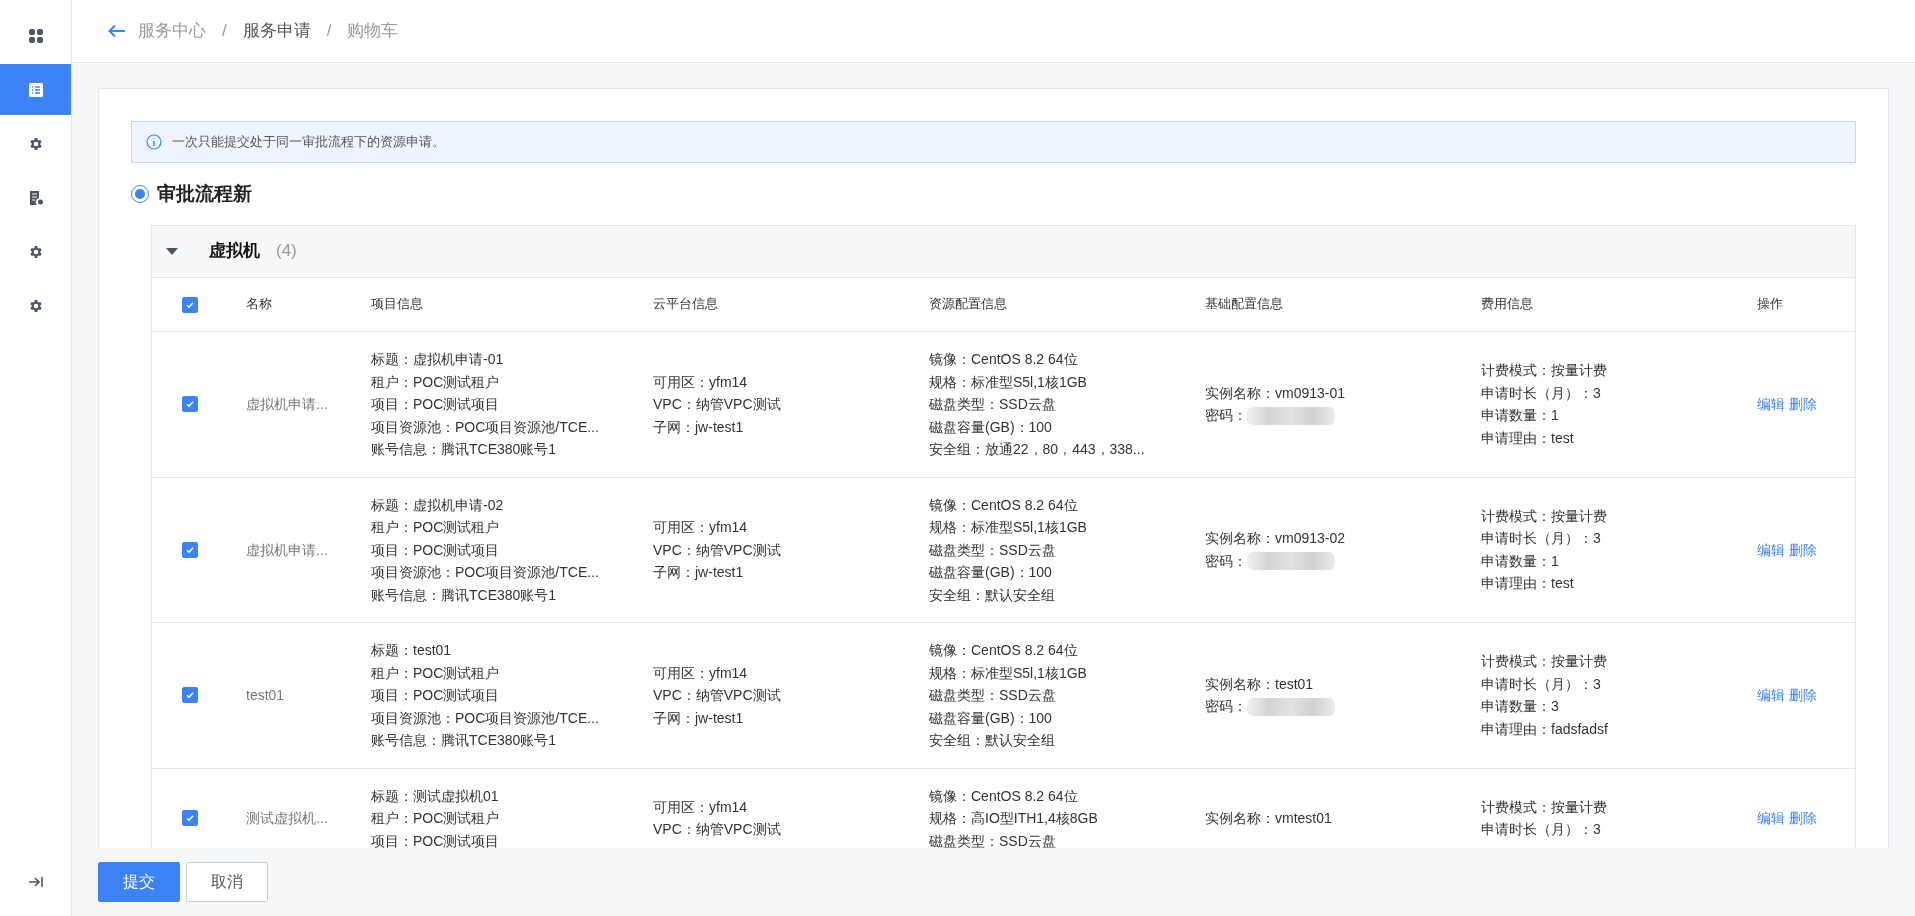 The width and height of the screenshot is (1915, 916). I want to click on submit-button: 提交, so click(139, 882).